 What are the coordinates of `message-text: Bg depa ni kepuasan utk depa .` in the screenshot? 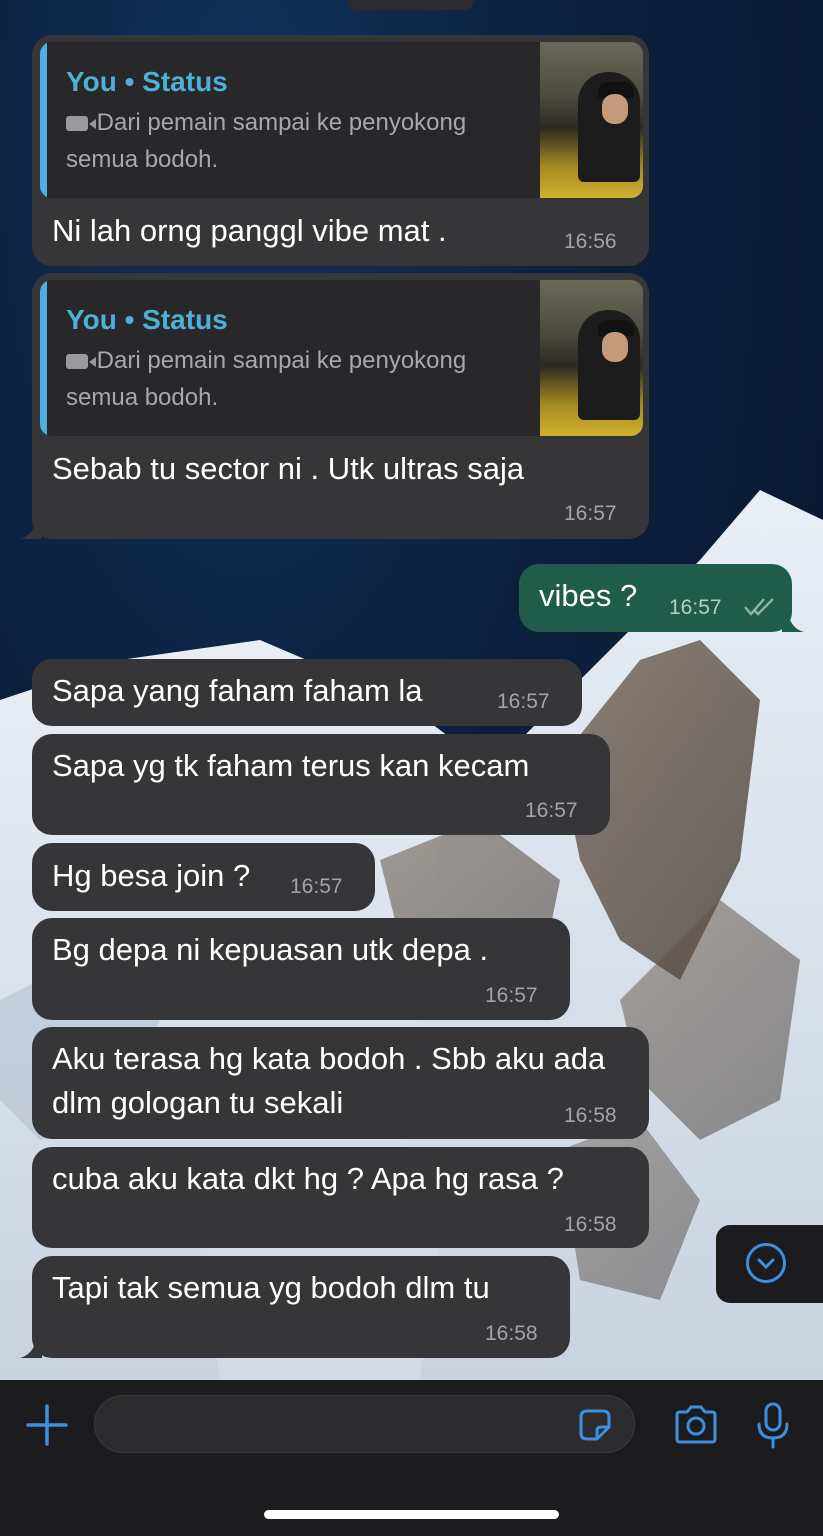 It's located at (270, 949).